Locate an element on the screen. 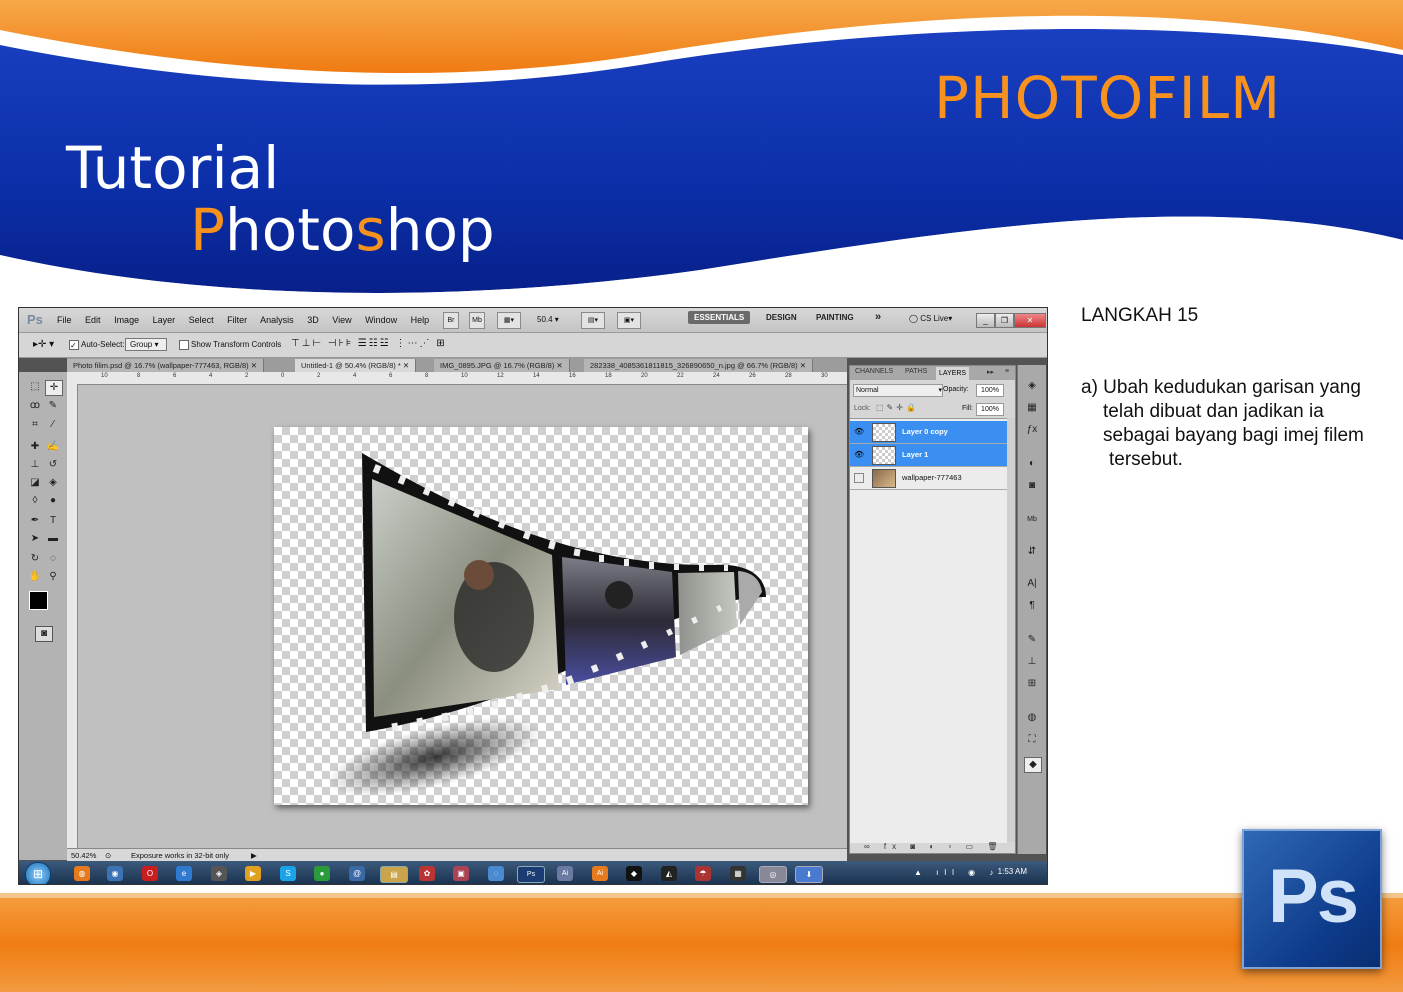 This screenshot has width=1403, height=992. skype-icon: S is located at coordinates (288, 873).